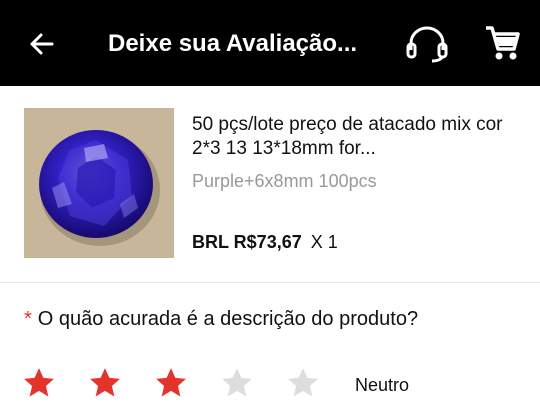  What do you see at coordinates (324, 242) in the screenshot?
I see `product-quantity: X 1` at bounding box center [324, 242].